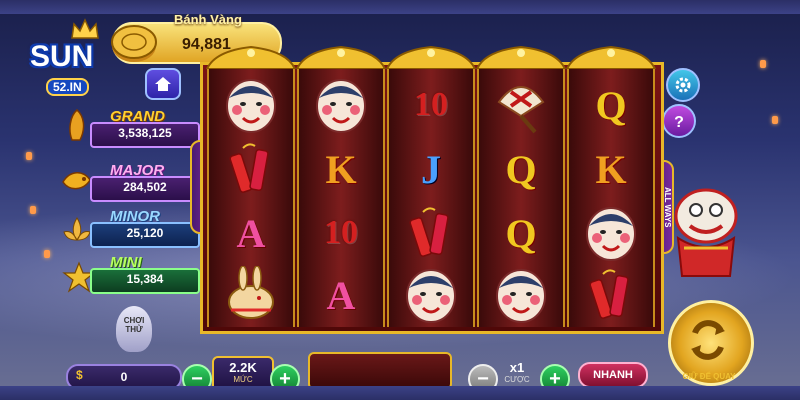 This screenshot has height=400, width=800. What do you see at coordinates (709, 376) in the screenshot?
I see `spin-hold-label: GIỮ ĐỂ QUAY` at bounding box center [709, 376].